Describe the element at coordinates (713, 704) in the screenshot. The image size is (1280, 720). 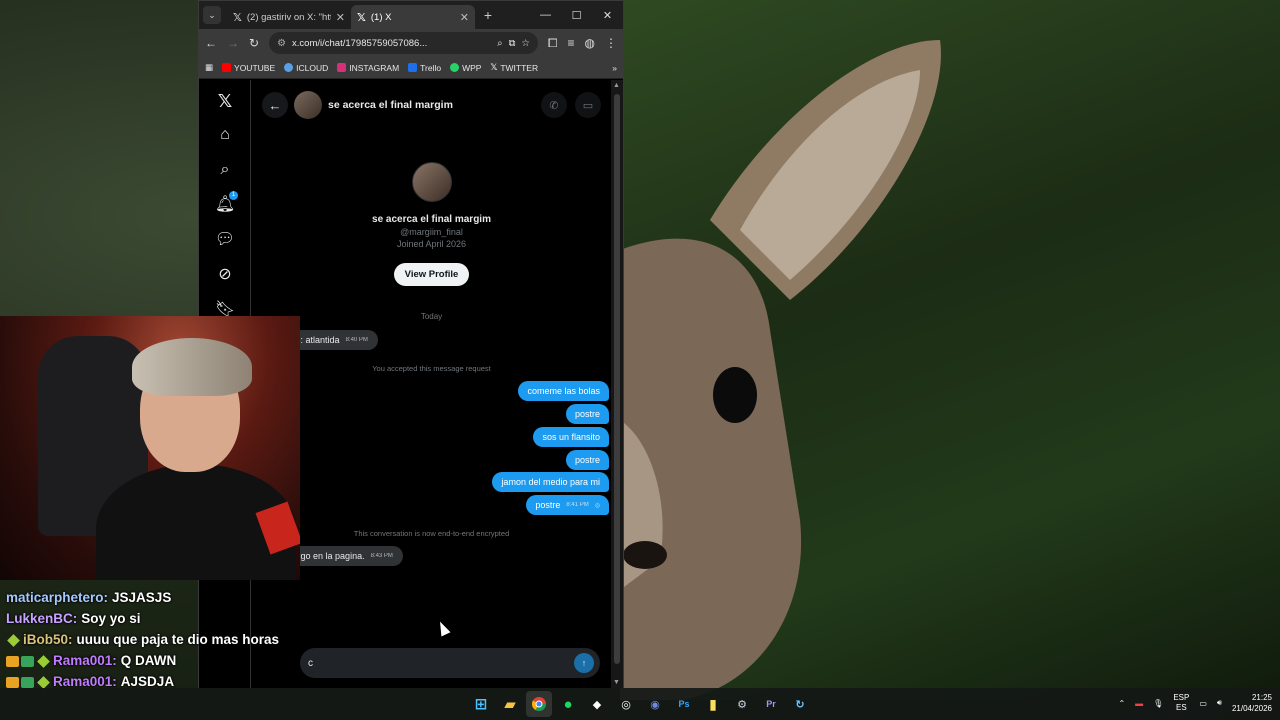
I see `sticky-notes-icon: ▮` at that location.